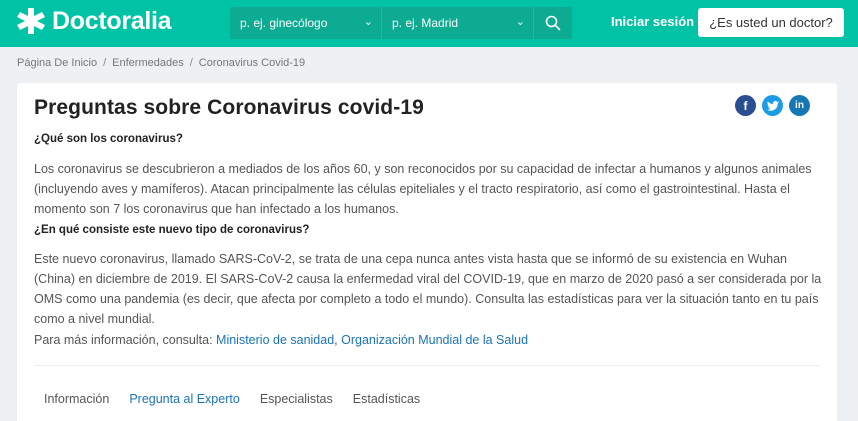 This screenshot has height=421, width=858. Describe the element at coordinates (76, 399) in the screenshot. I see `tab-information: Información` at that location.